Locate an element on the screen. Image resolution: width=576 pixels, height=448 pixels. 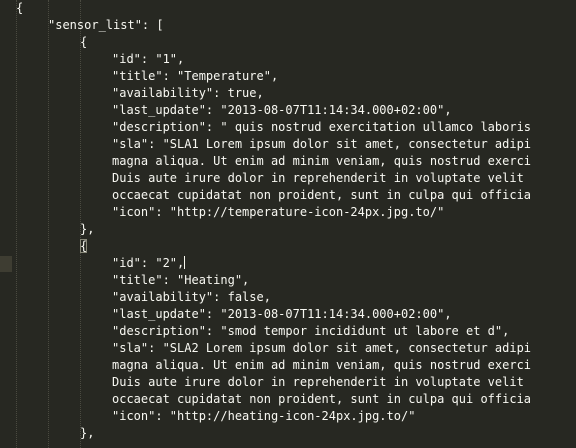
text-cursor is located at coordinates (185, 262).